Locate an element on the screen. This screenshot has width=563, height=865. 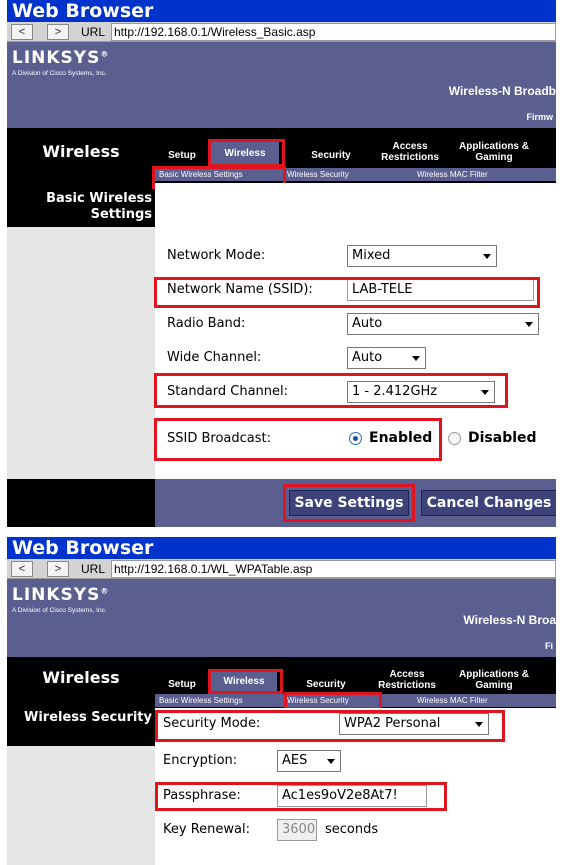
product-name: Wireless-N Broadb is located at coordinates (355, 91).